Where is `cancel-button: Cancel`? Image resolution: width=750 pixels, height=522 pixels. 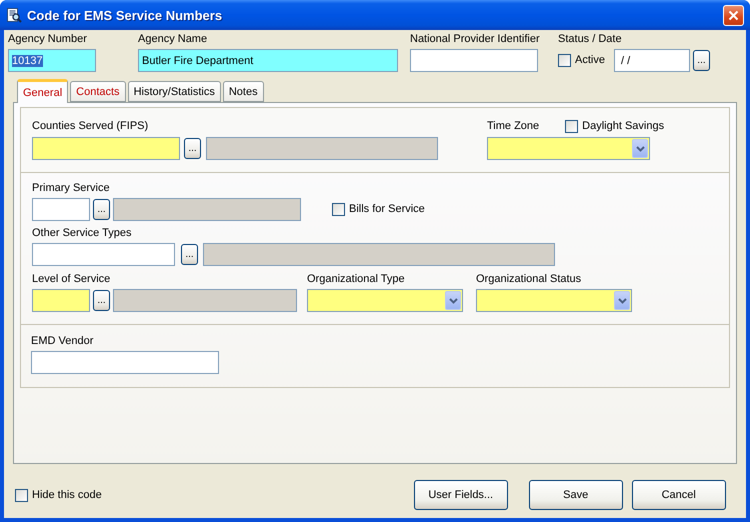
cancel-button: Cancel is located at coordinates (679, 495).